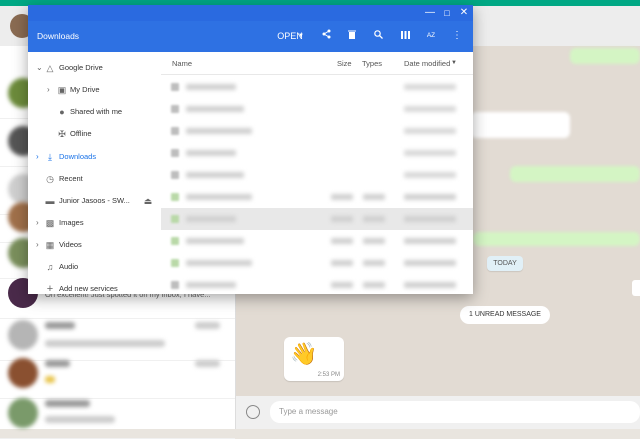 The image size is (640, 439). I want to click on sidebar-item-videos: › ▦ Videos, so click(94, 245).